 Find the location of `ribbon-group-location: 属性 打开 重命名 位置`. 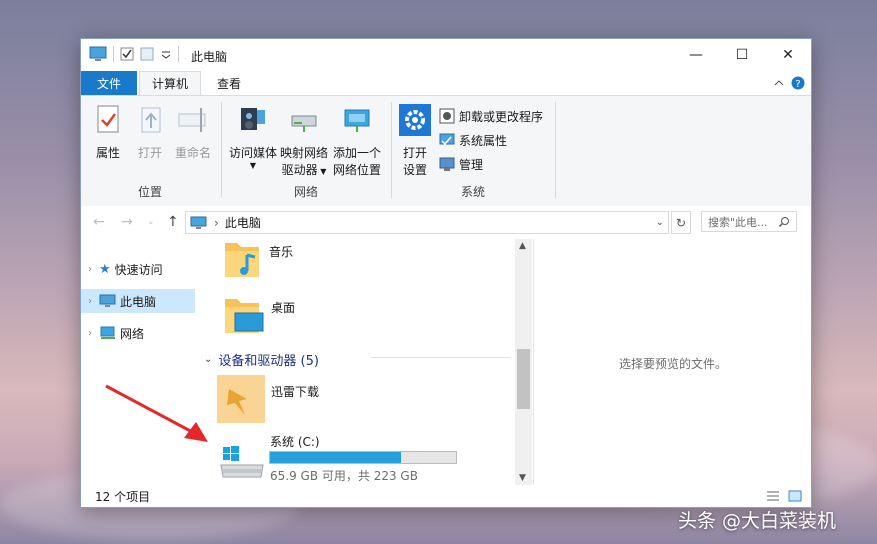

ribbon-group-location: 属性 打开 重命名 位置 is located at coordinates (150, 151).